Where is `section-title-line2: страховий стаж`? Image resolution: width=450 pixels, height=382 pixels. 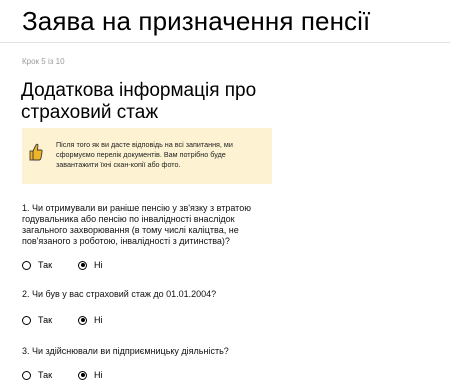
section-title-line2: страховий стаж is located at coordinates (90, 112).